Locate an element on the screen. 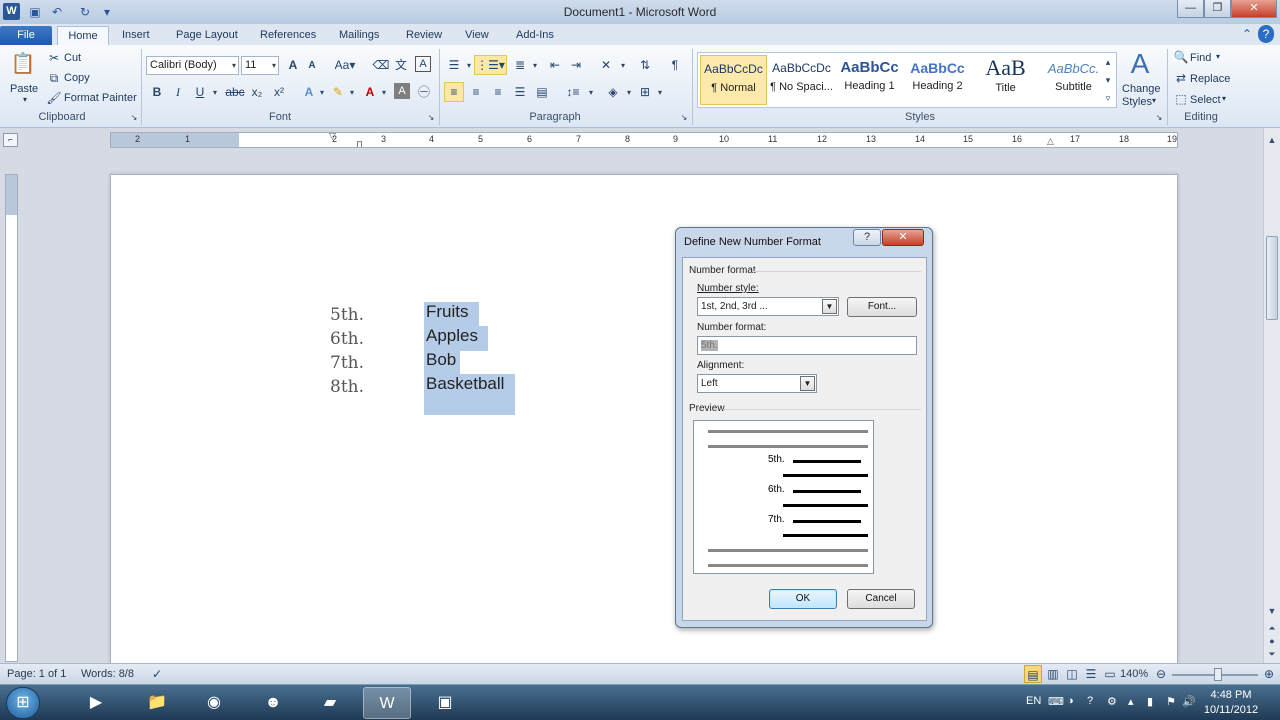 The width and height of the screenshot is (1280, 720). italic-icon: I is located at coordinates (178, 92).